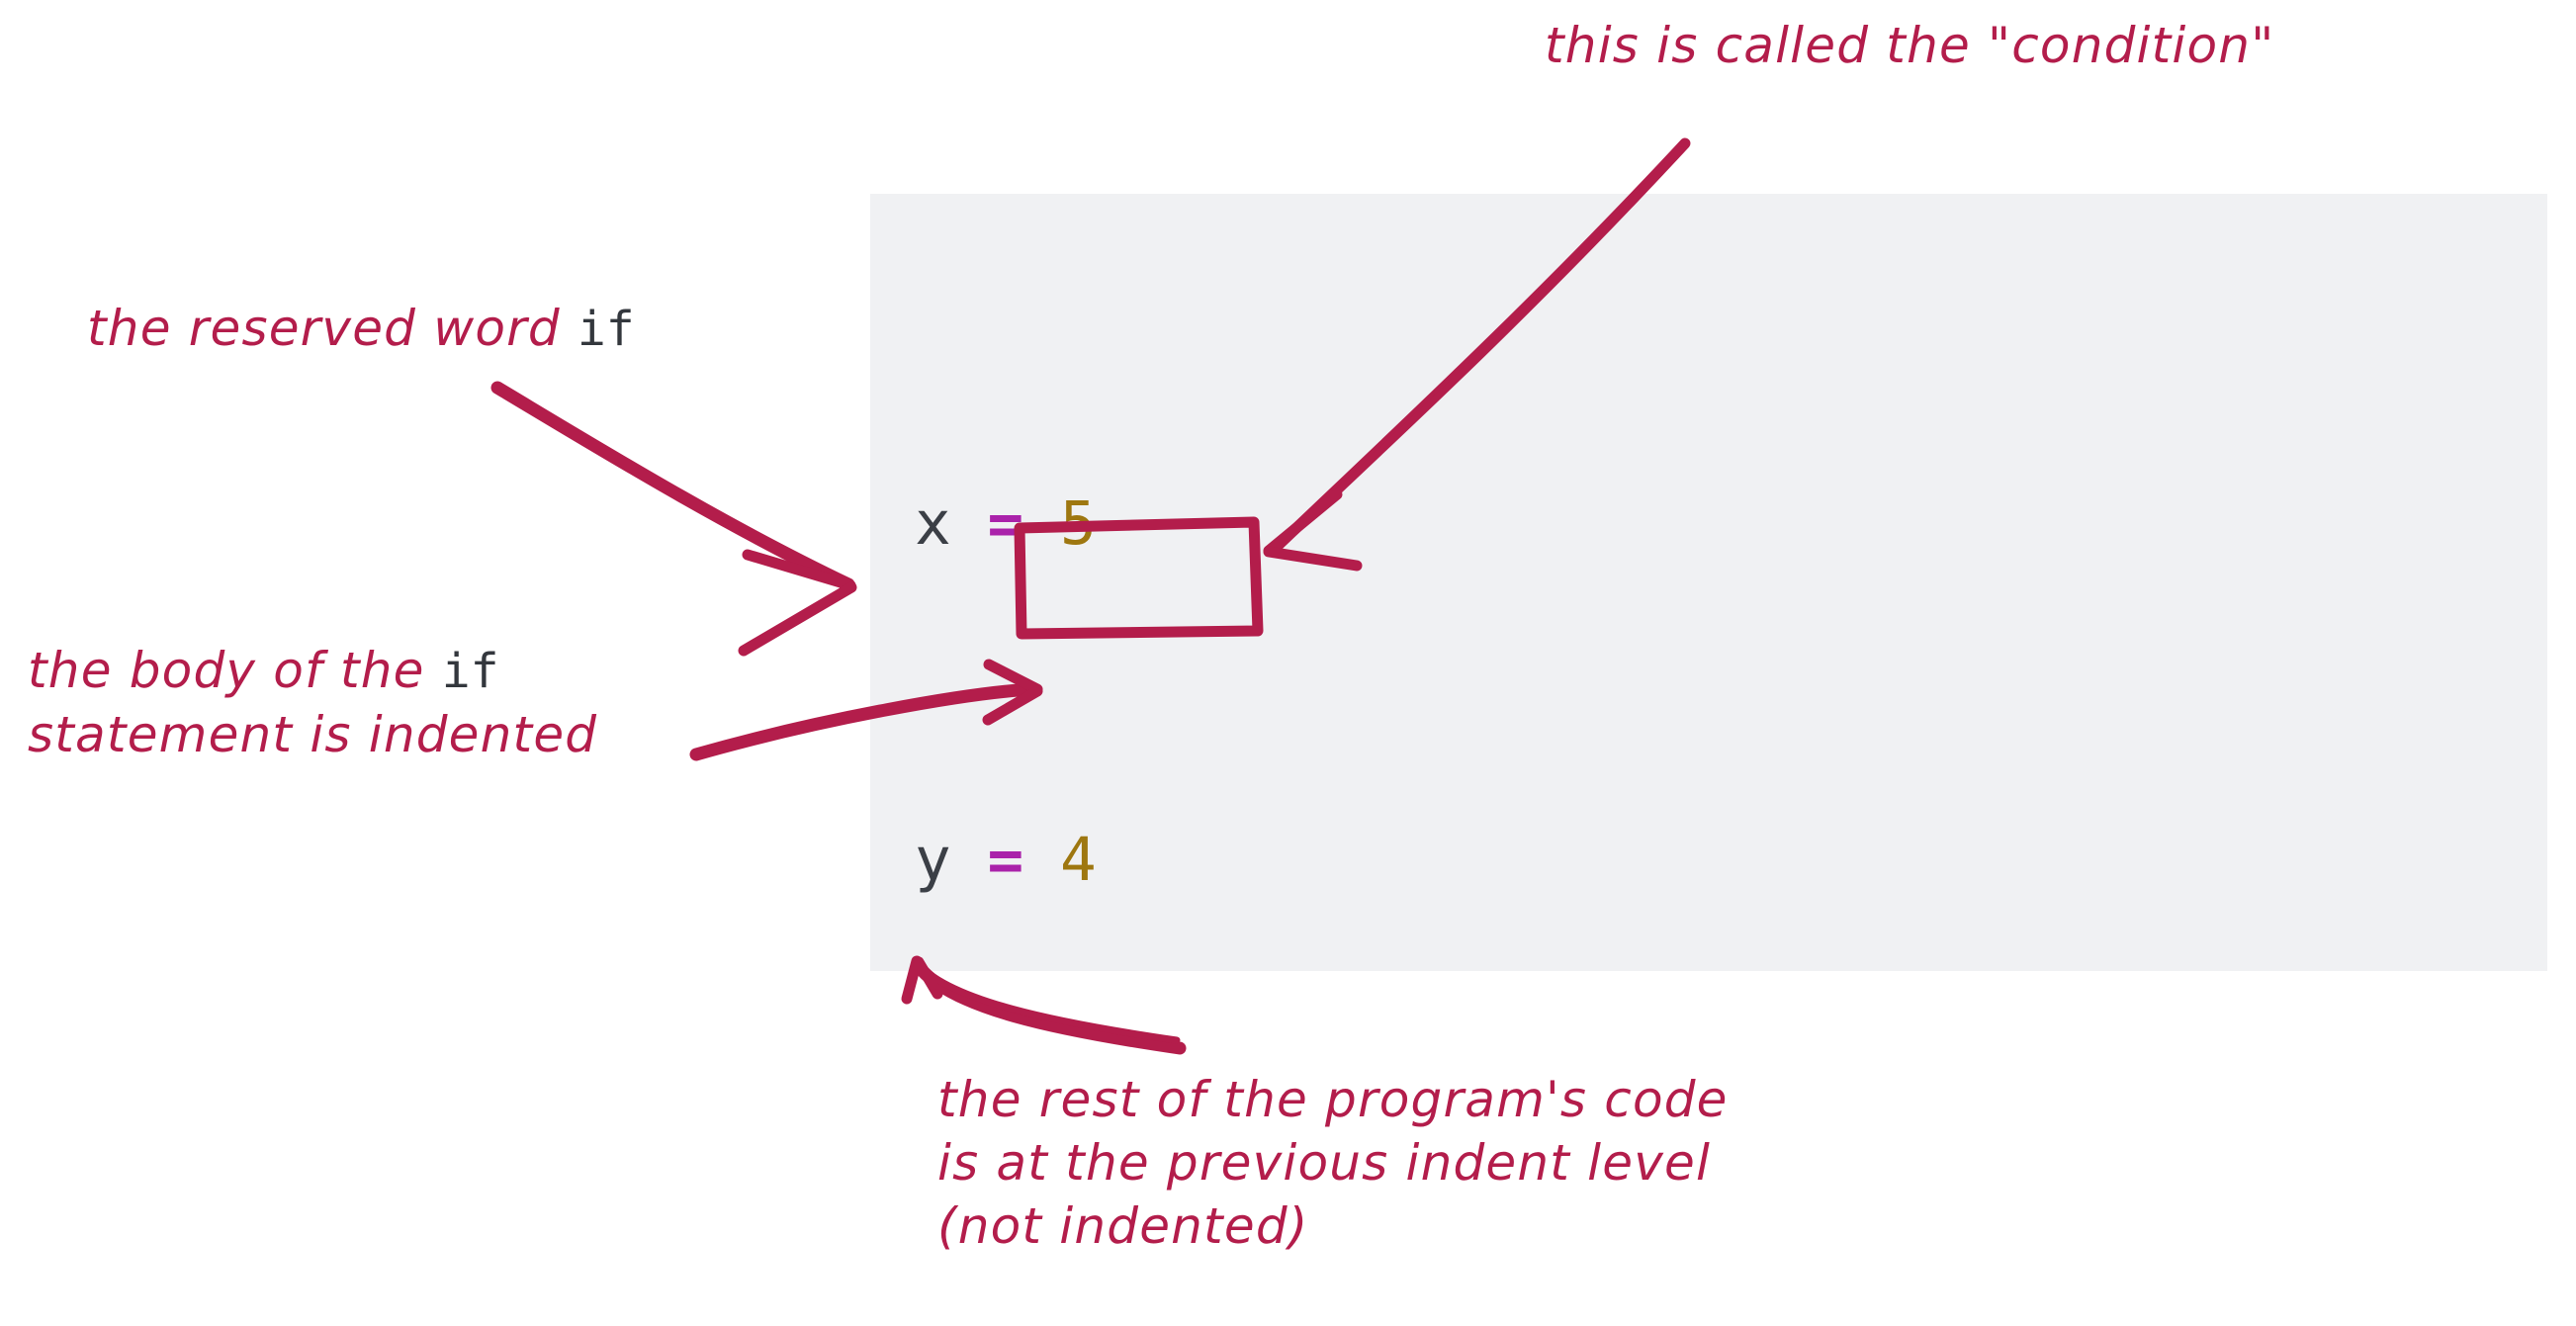 Image resolution: width=2576 pixels, height=1326 pixels. Describe the element at coordinates (606, 329) in the screenshot. I see `annotation-reserved-word-code: if` at that location.